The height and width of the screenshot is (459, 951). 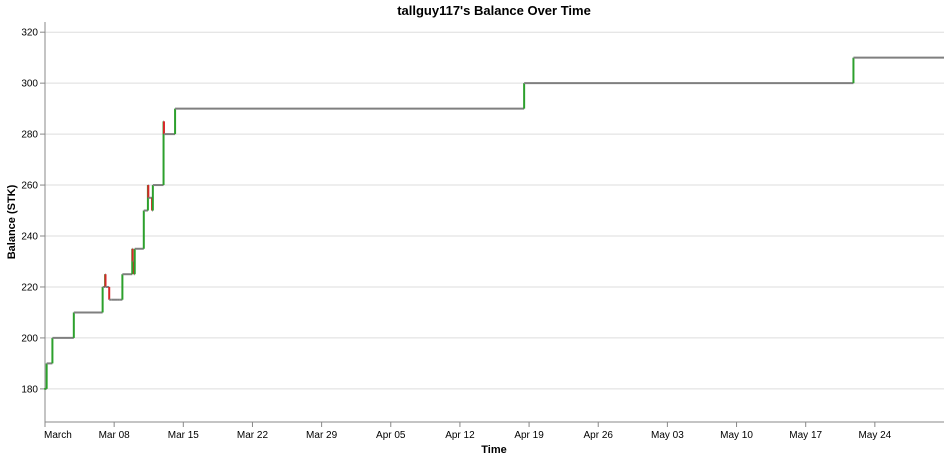 I want to click on y-axis-title: Balance (STK), so click(x=12, y=221).